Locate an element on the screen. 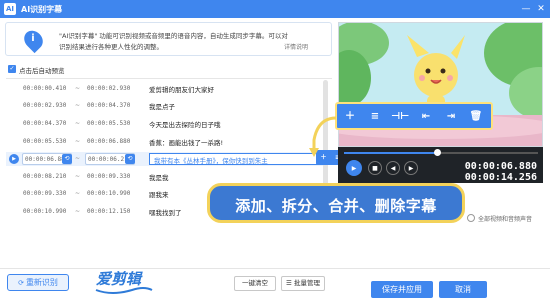 The height and width of the screenshot is (306, 550). delete-icon: 🗑 is located at coordinates (476, 117).